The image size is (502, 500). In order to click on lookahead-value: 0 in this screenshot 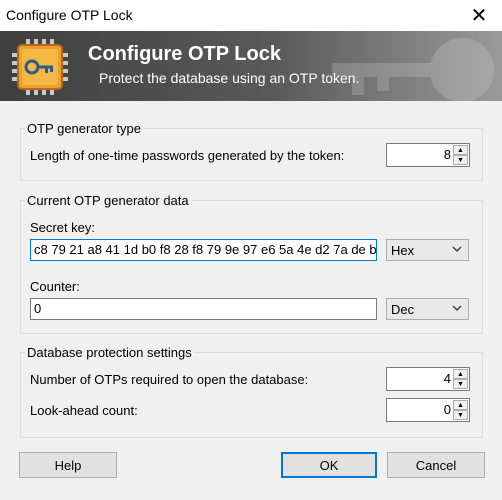, I will do `click(447, 409)`.